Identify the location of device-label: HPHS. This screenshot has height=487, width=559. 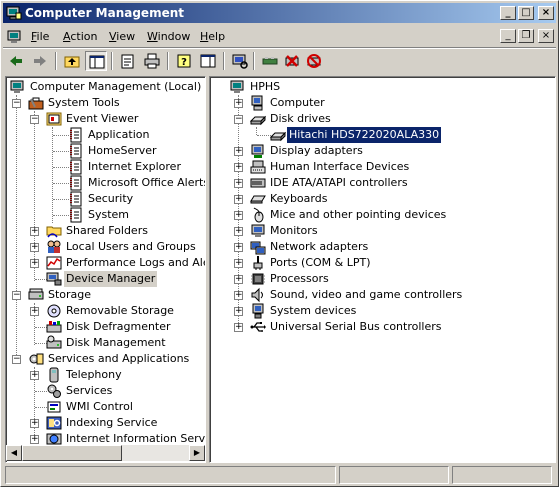
(265, 86).